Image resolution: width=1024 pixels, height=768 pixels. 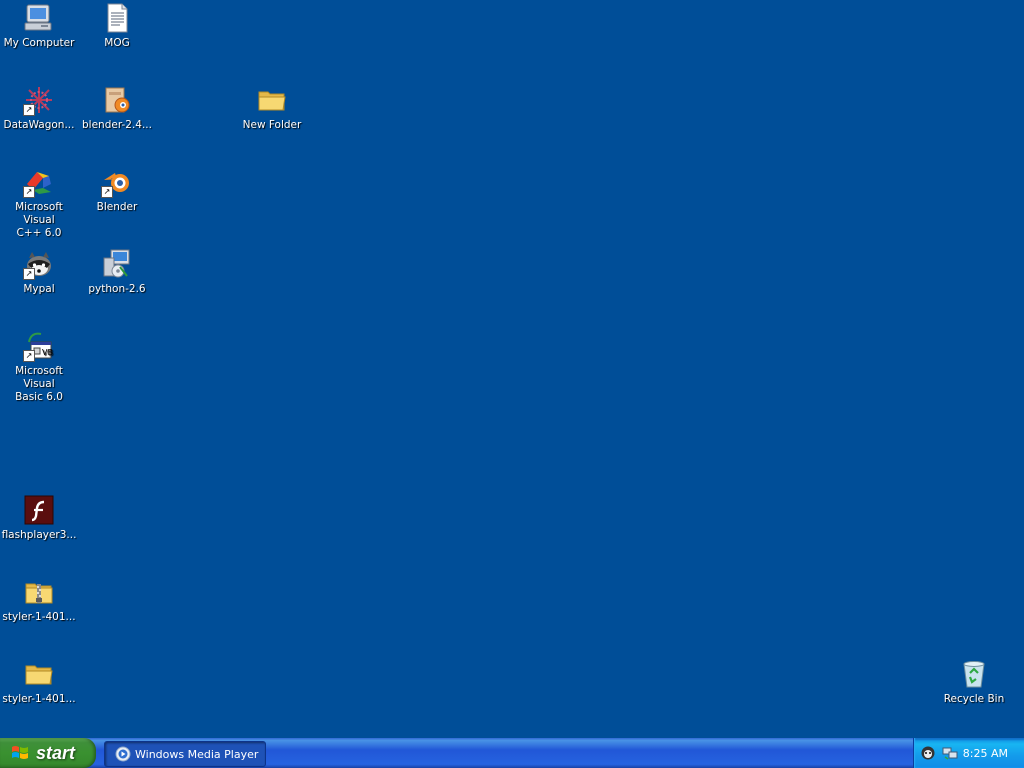 I want to click on desktop-icon-new-folder: New Folder, so click(x=272, y=108).